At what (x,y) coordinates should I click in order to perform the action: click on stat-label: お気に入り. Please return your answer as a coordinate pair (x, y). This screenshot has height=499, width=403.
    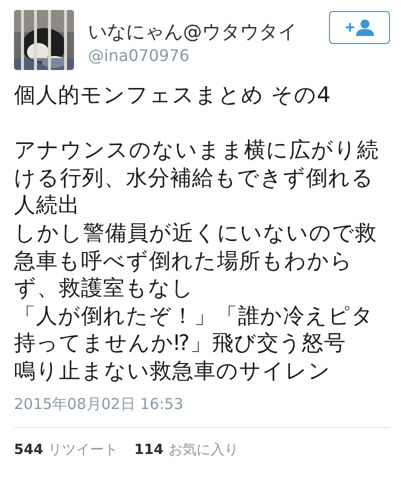
    Looking at the image, I should click on (203, 450).